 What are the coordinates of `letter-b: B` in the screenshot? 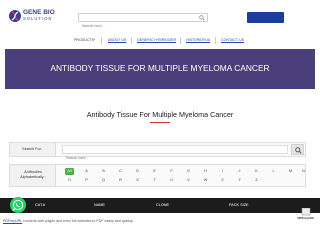 It's located at (103, 171).